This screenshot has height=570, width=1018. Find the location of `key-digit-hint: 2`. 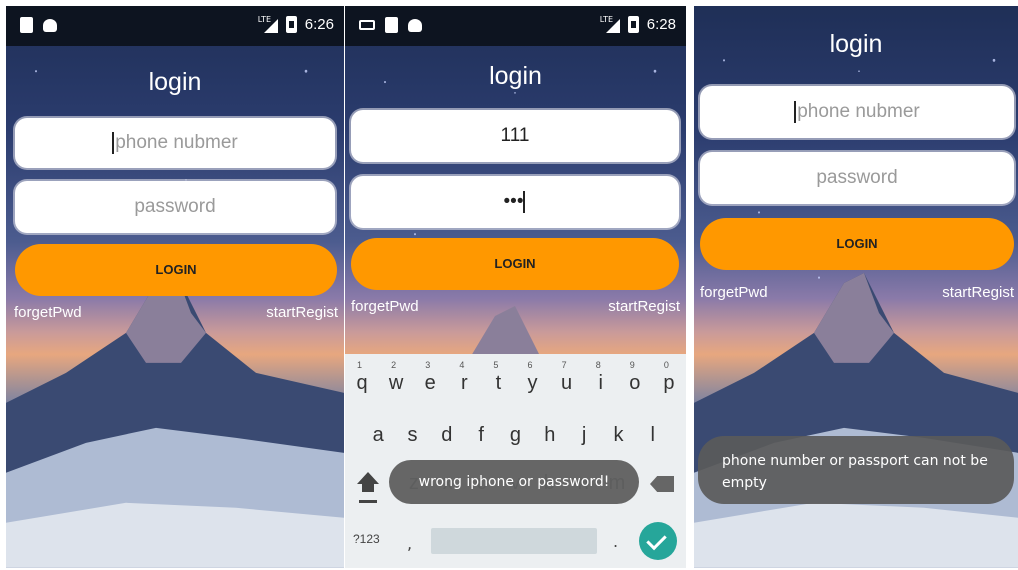

key-digit-hint: 2 is located at coordinates (394, 365).